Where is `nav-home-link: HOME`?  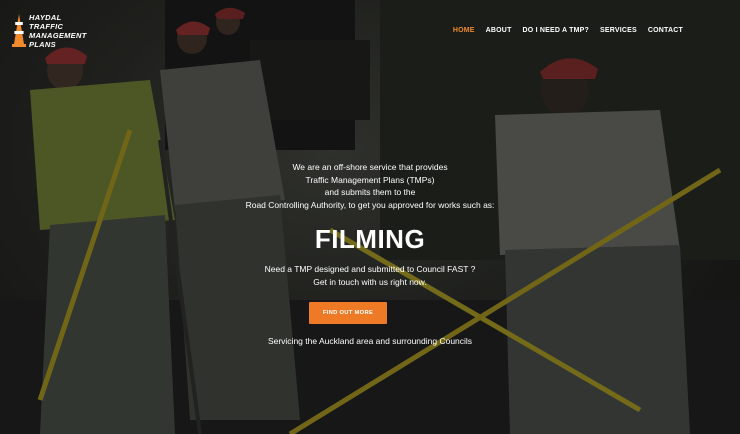 nav-home-link: HOME is located at coordinates (464, 30).